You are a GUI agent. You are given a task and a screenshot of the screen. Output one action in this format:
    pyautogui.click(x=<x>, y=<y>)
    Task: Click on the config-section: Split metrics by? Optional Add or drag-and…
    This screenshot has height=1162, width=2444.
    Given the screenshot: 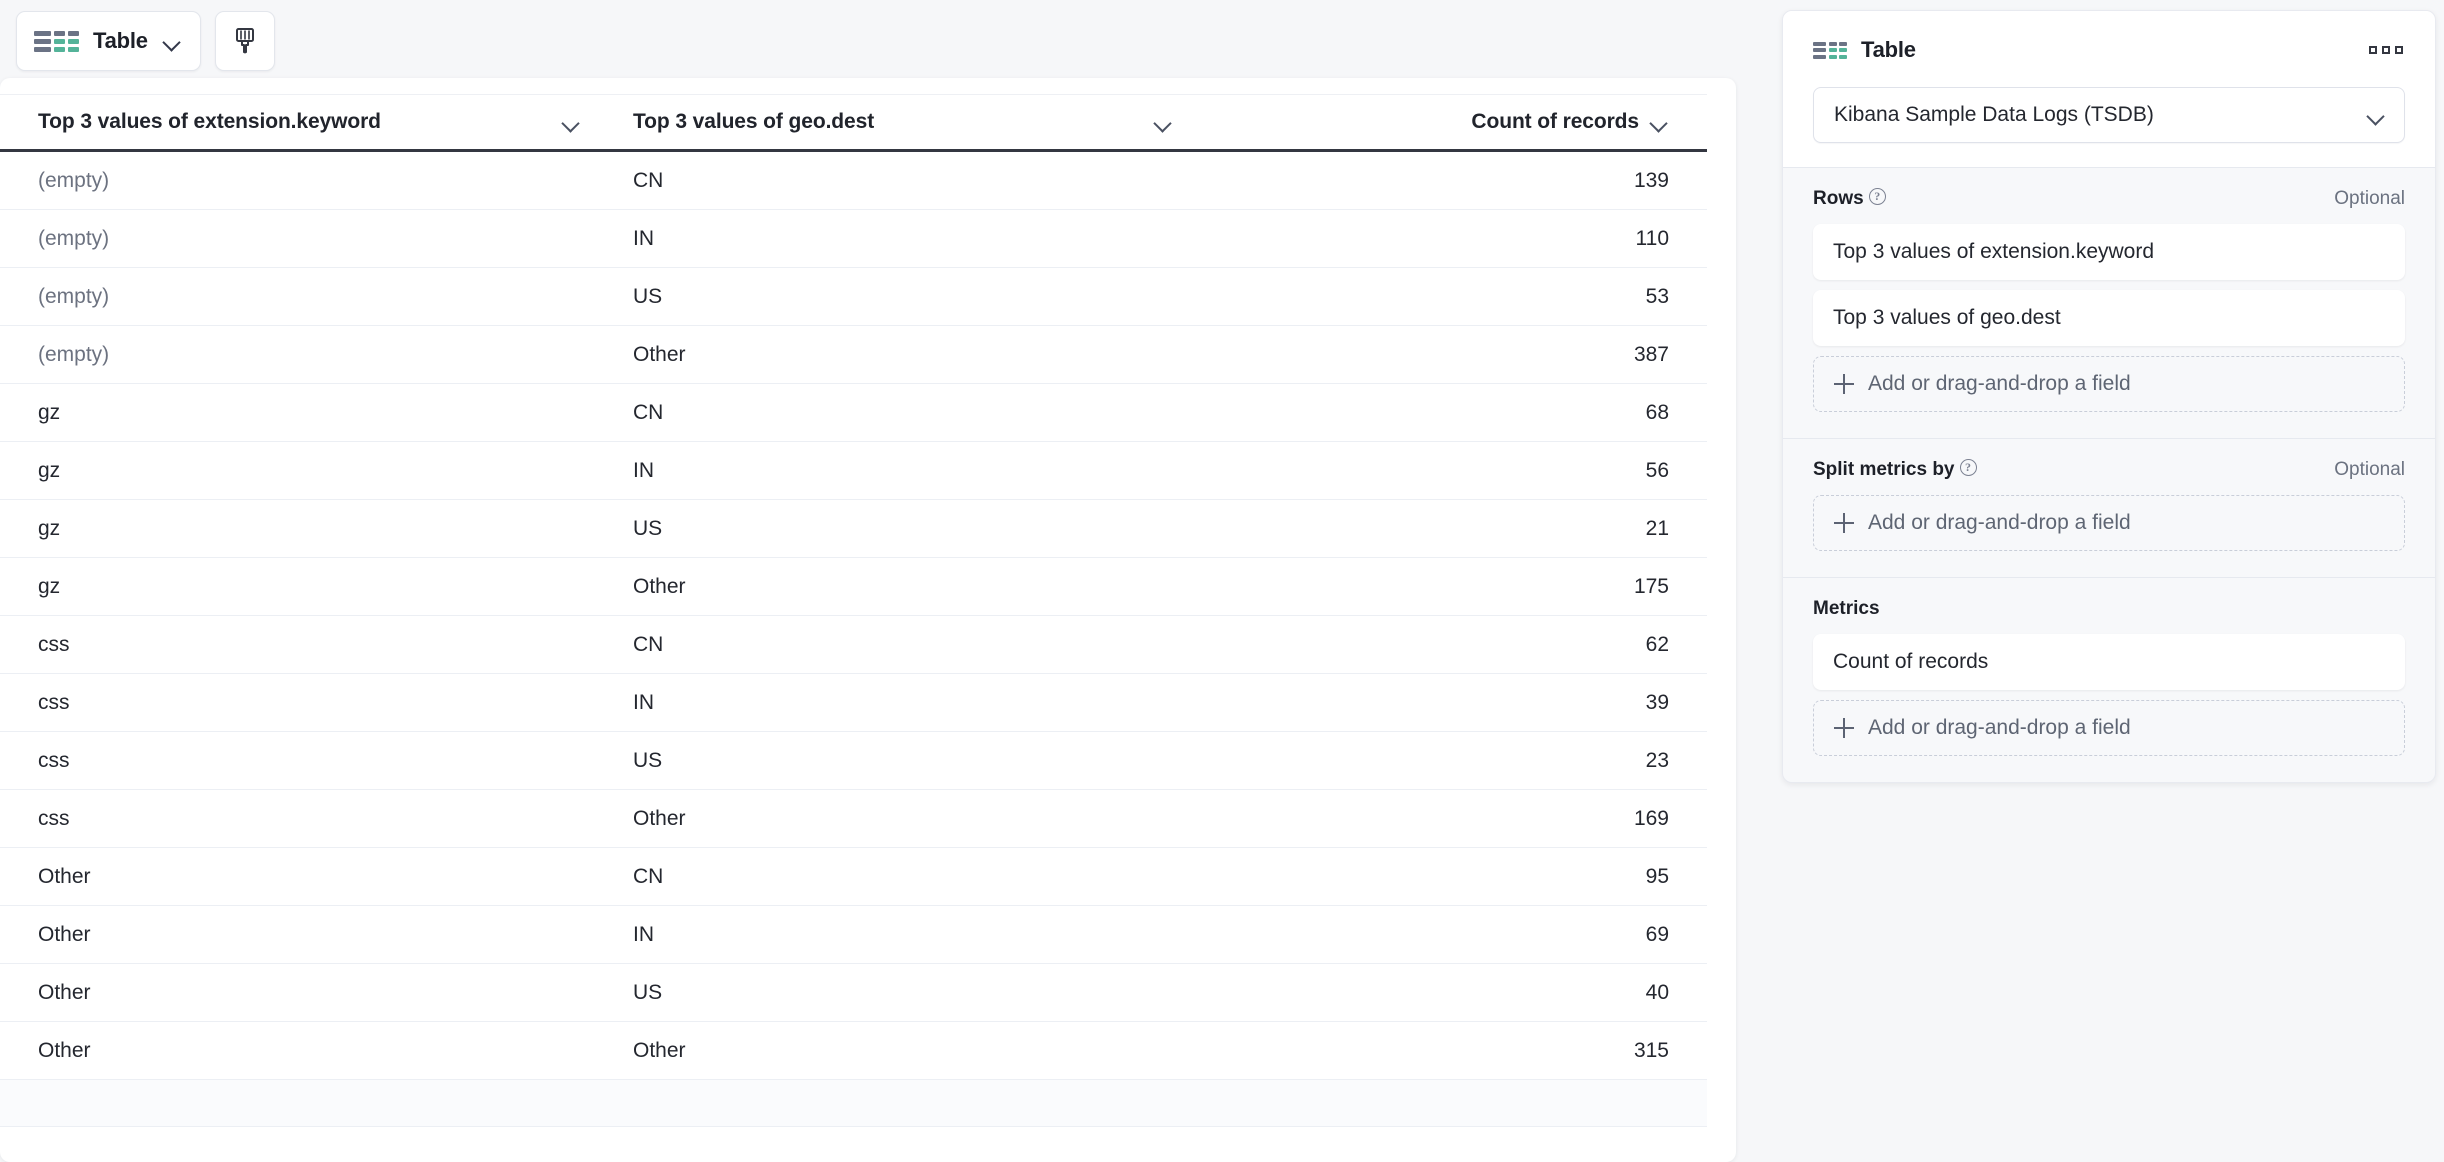 What is the action you would take?
    pyautogui.click(x=2109, y=507)
    